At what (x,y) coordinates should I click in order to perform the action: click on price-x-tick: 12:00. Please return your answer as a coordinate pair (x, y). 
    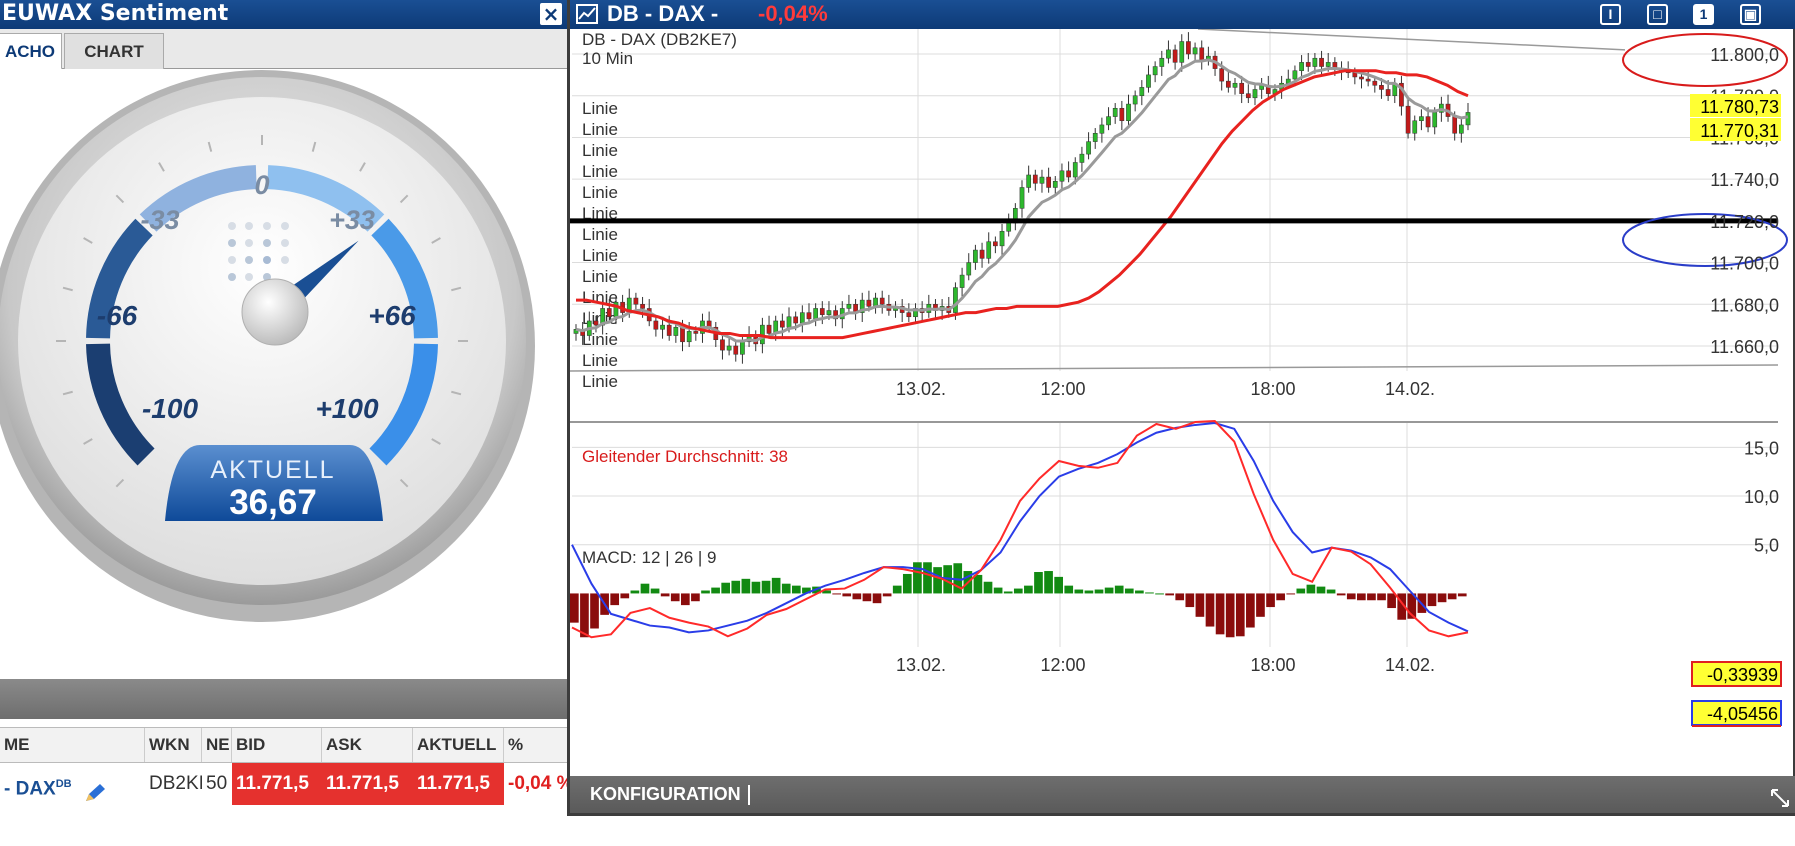
    Looking at the image, I should click on (1062, 389).